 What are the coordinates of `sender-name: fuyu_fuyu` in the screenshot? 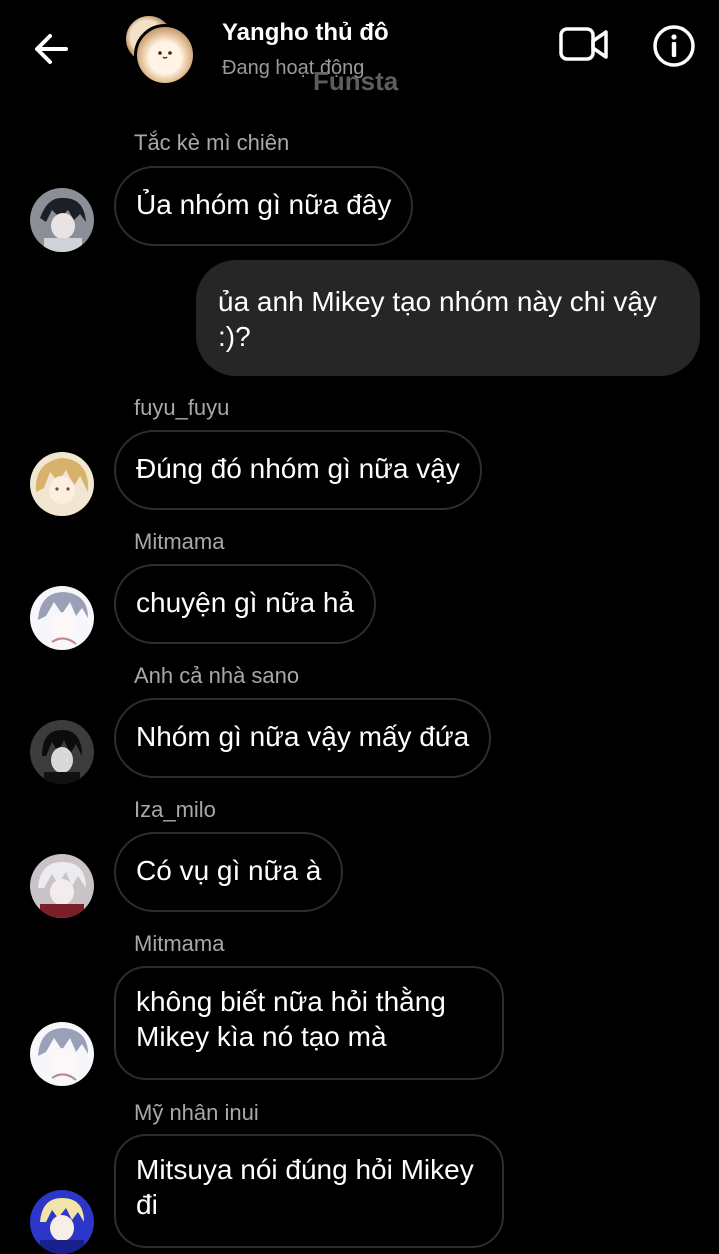 It's located at (182, 407).